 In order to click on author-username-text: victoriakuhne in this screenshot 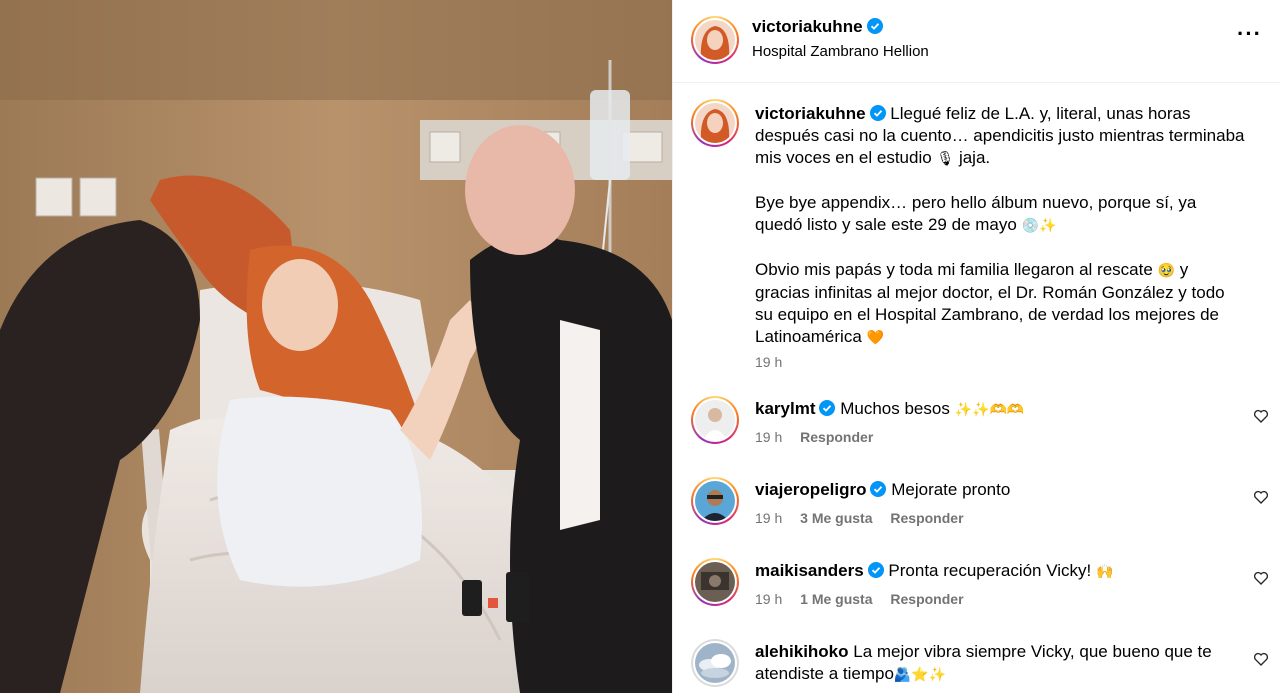, I will do `click(807, 26)`.